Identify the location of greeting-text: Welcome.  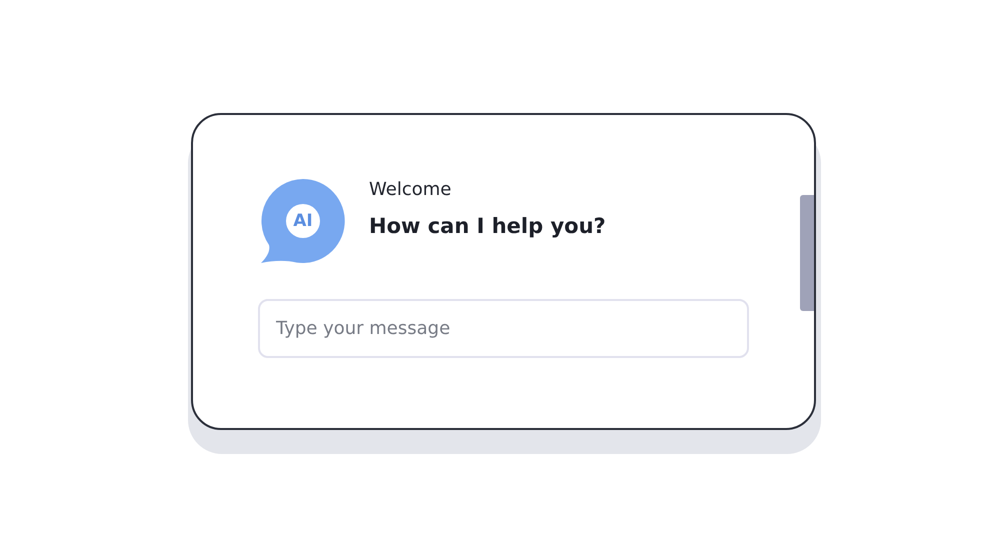
(410, 189).